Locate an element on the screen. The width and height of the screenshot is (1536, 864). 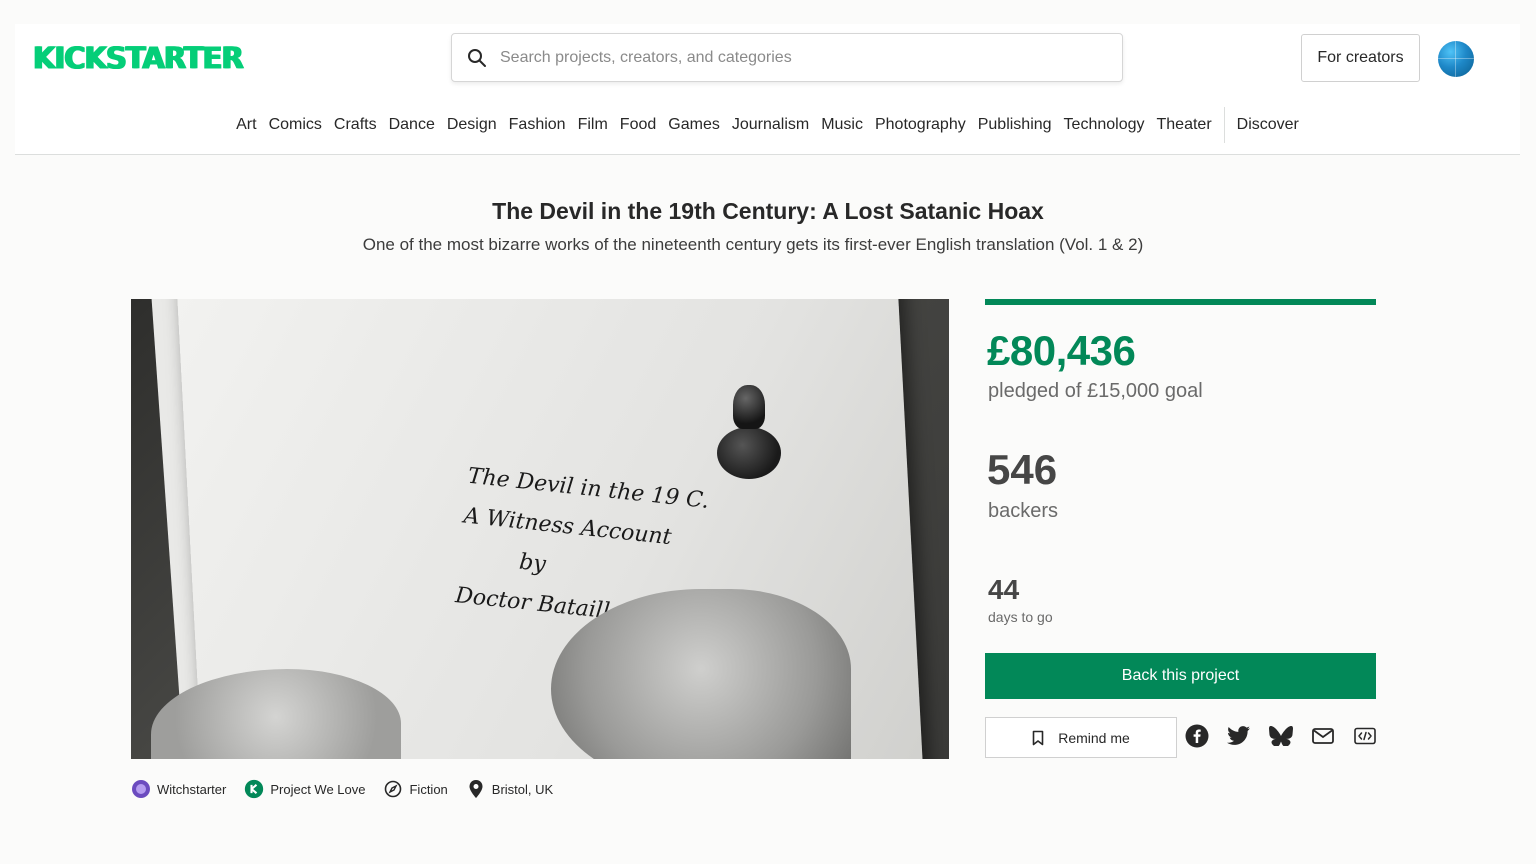
remind-me-button: Remind me is located at coordinates (1081, 737).